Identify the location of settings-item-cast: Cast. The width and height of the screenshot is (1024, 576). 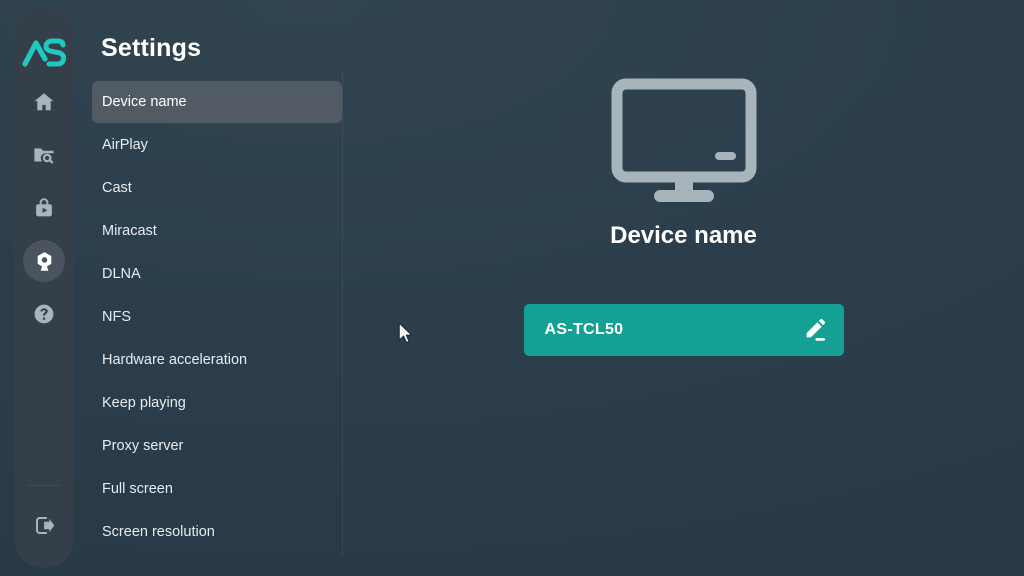
(217, 188).